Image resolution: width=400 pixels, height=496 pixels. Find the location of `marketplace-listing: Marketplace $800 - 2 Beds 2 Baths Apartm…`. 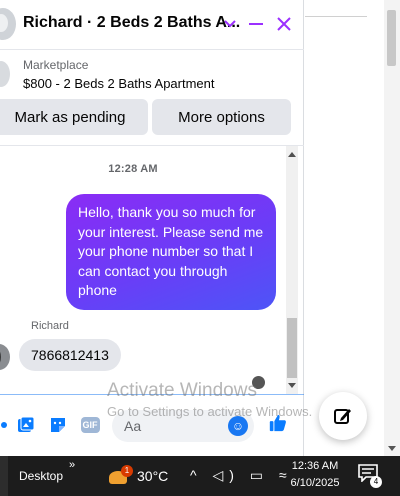

marketplace-listing: Marketplace $800 - 2 Beds 2 Baths Apartm… is located at coordinates (152, 75).